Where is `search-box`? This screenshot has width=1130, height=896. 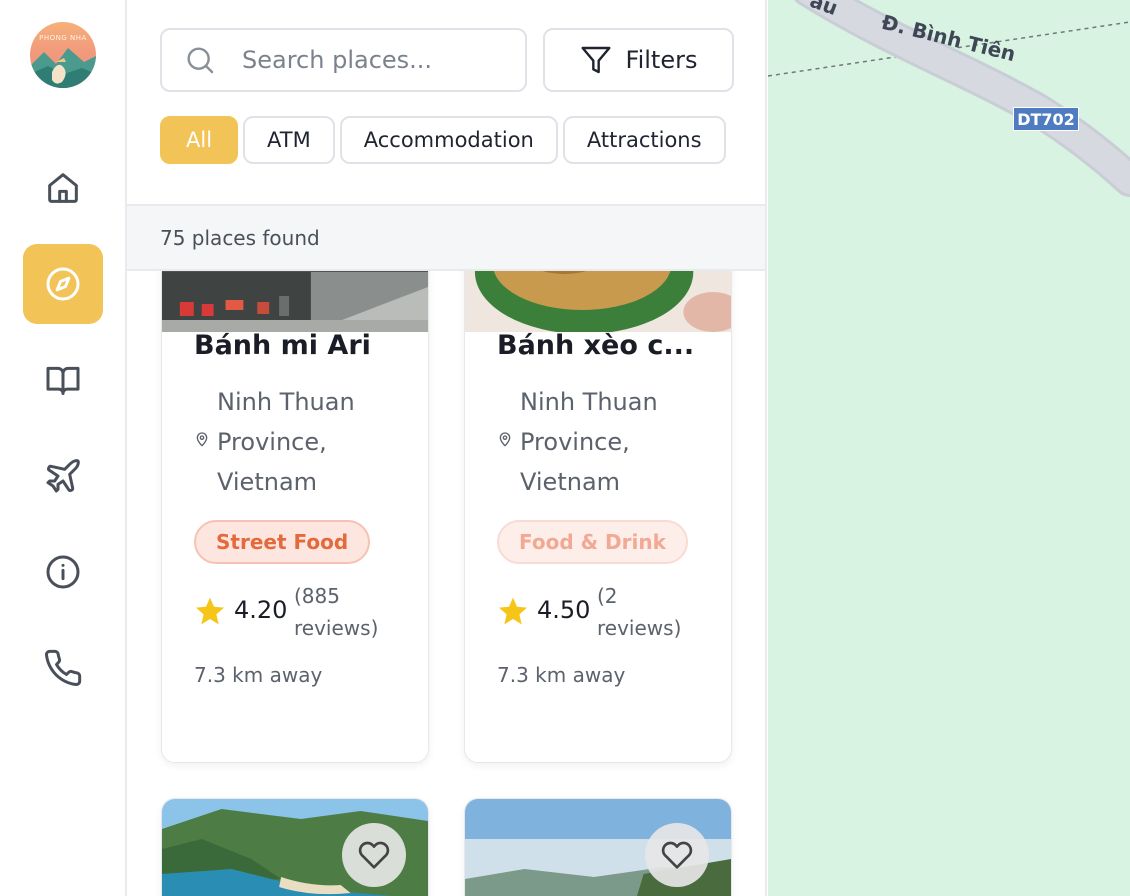
search-box is located at coordinates (343, 60).